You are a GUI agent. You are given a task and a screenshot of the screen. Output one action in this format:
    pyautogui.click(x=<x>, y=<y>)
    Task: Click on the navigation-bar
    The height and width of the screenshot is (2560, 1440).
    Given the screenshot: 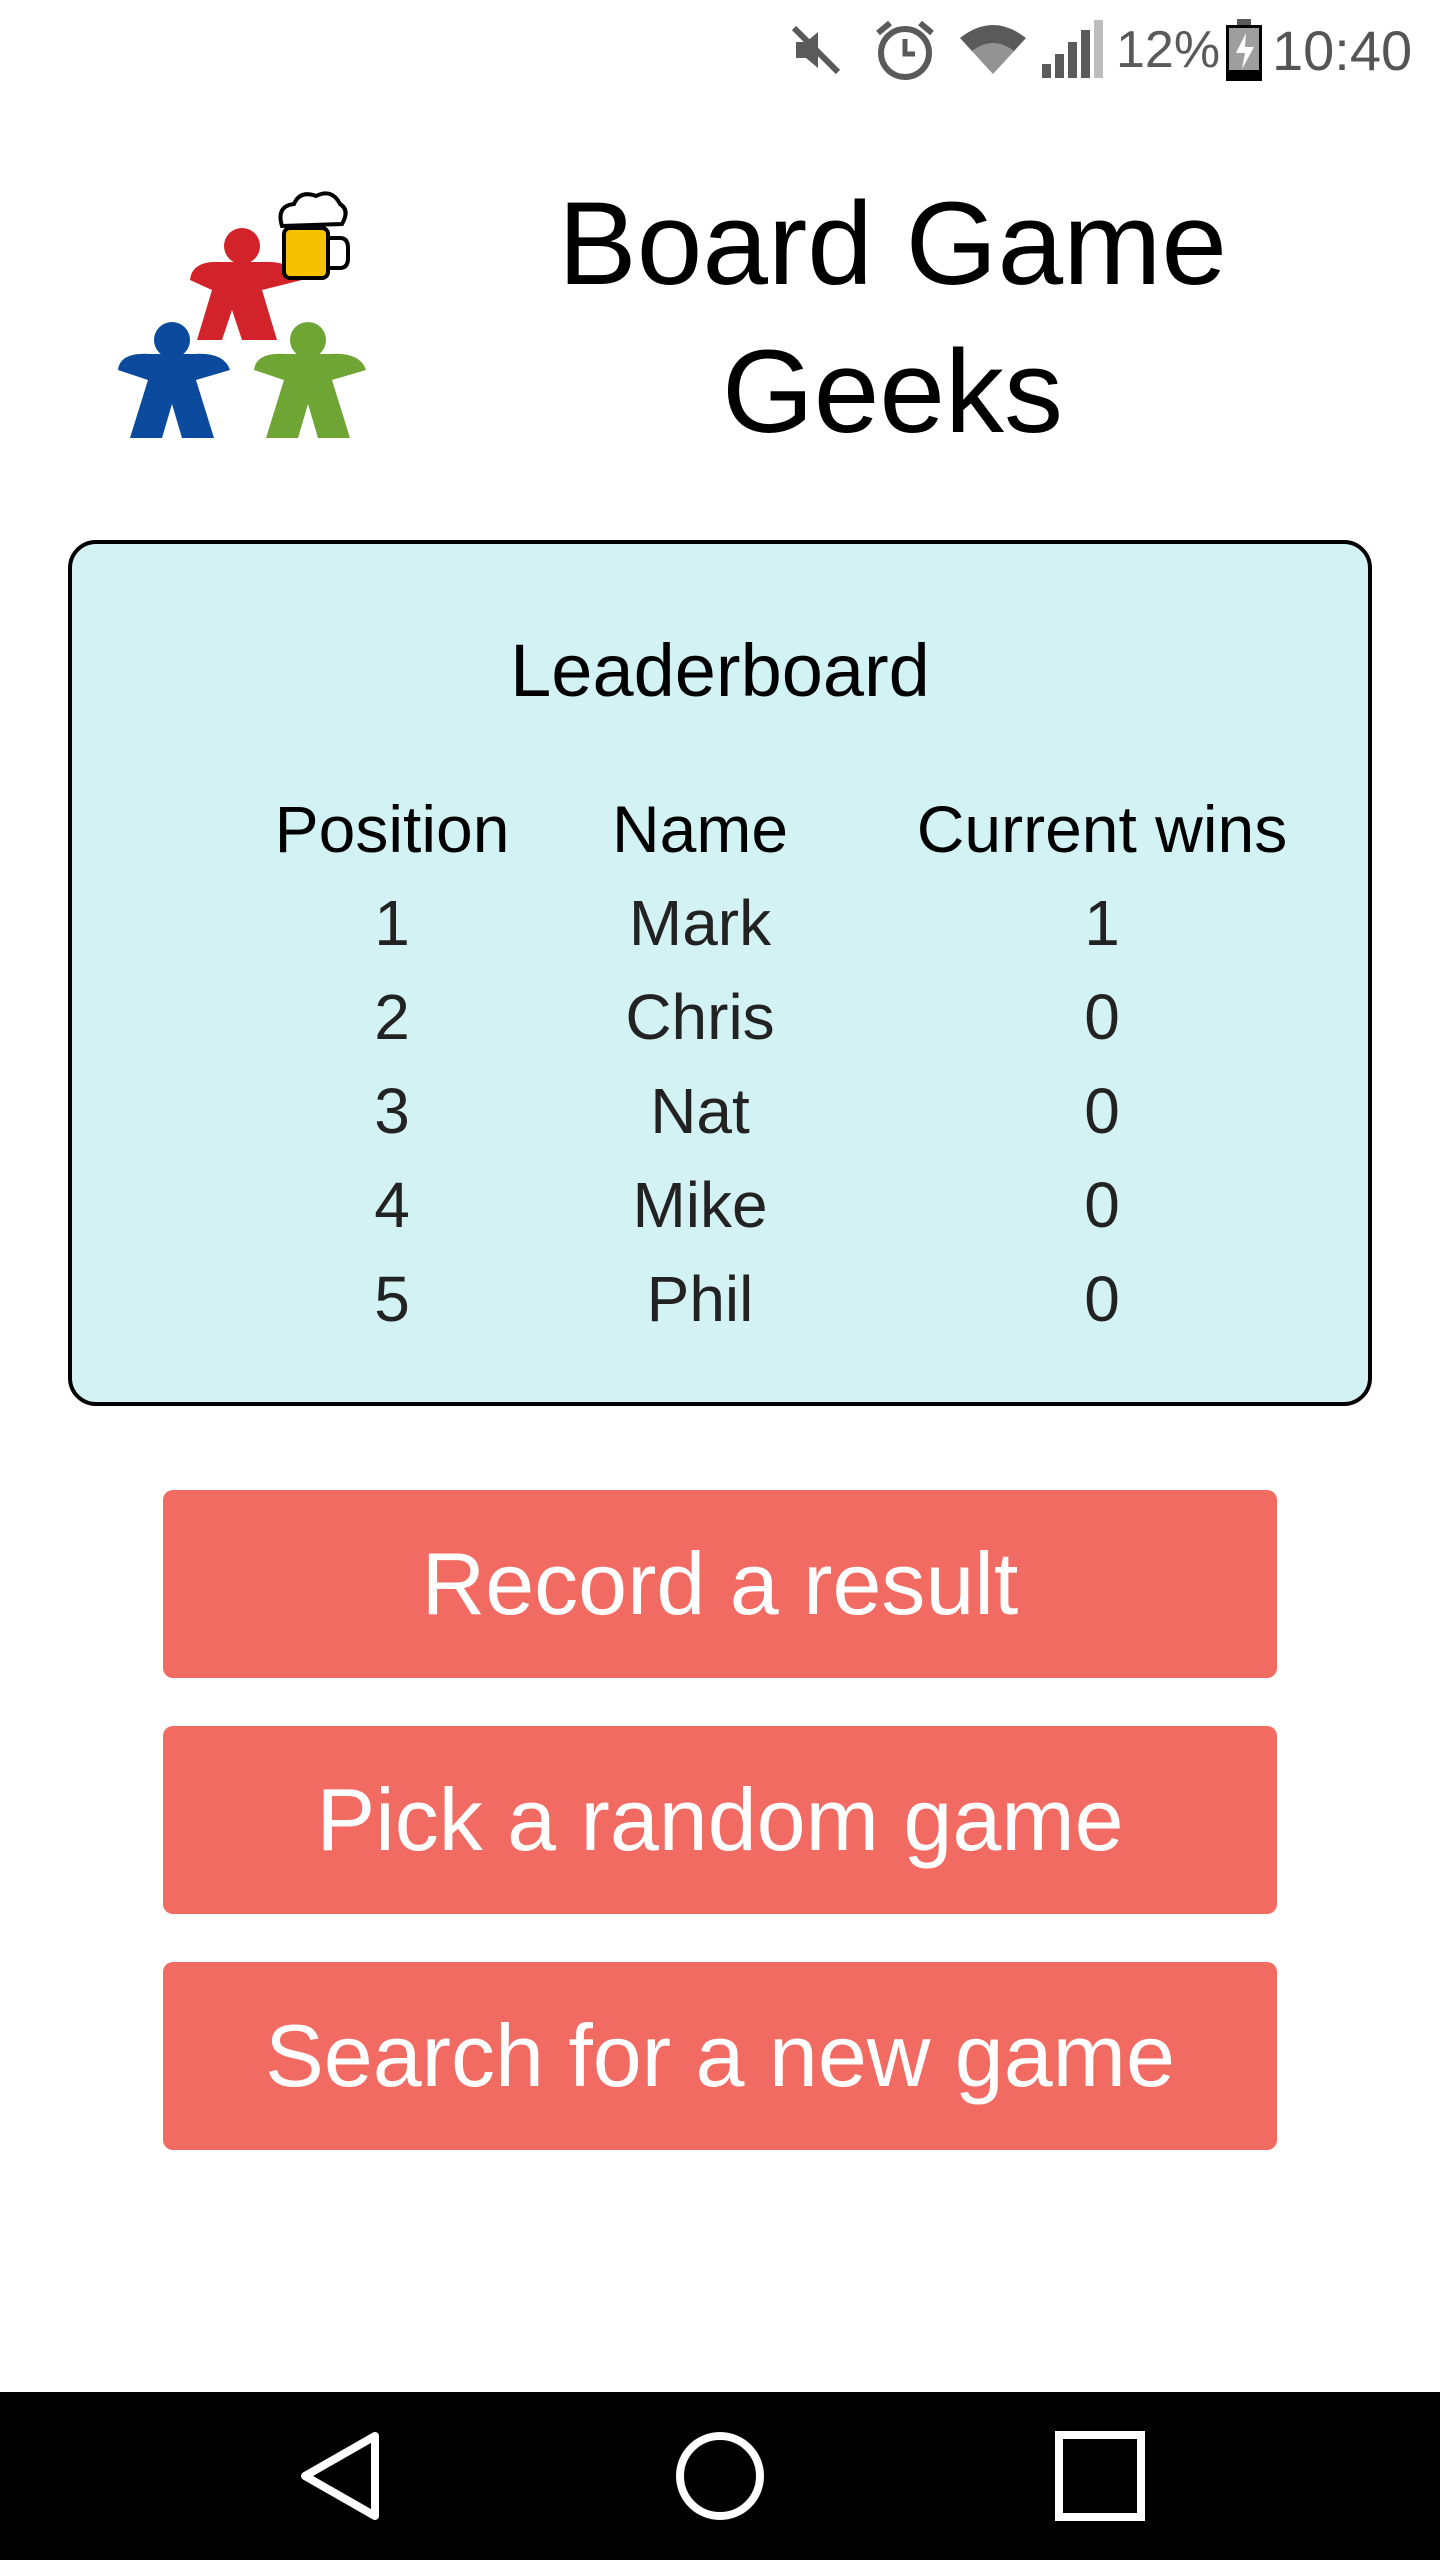 What is the action you would take?
    pyautogui.click(x=720, y=2476)
    